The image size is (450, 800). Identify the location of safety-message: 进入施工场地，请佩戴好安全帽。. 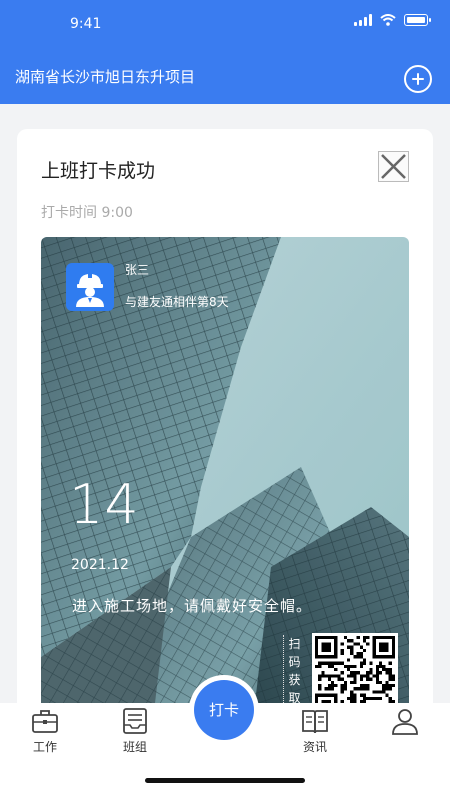
(192, 606).